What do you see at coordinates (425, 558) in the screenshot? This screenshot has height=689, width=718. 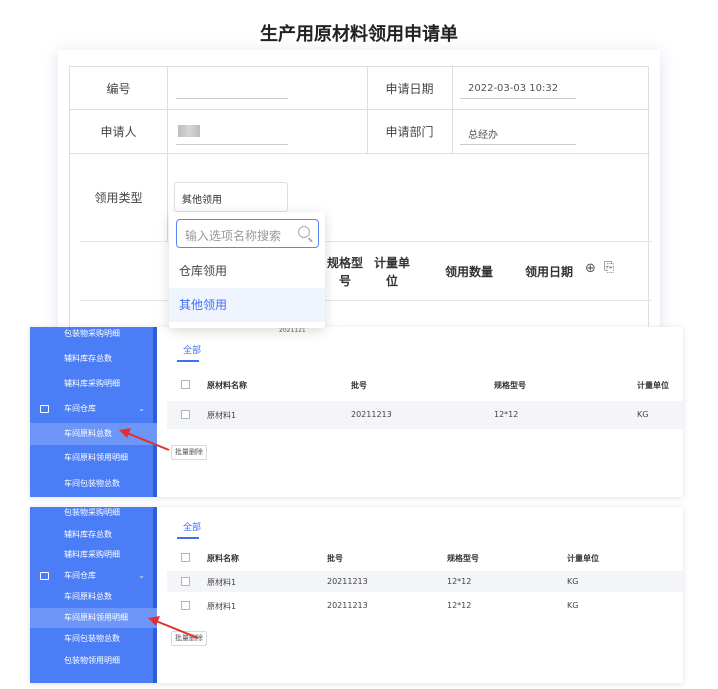 I see `table-header: 原料名称 批号 规格型号 计量单位` at bounding box center [425, 558].